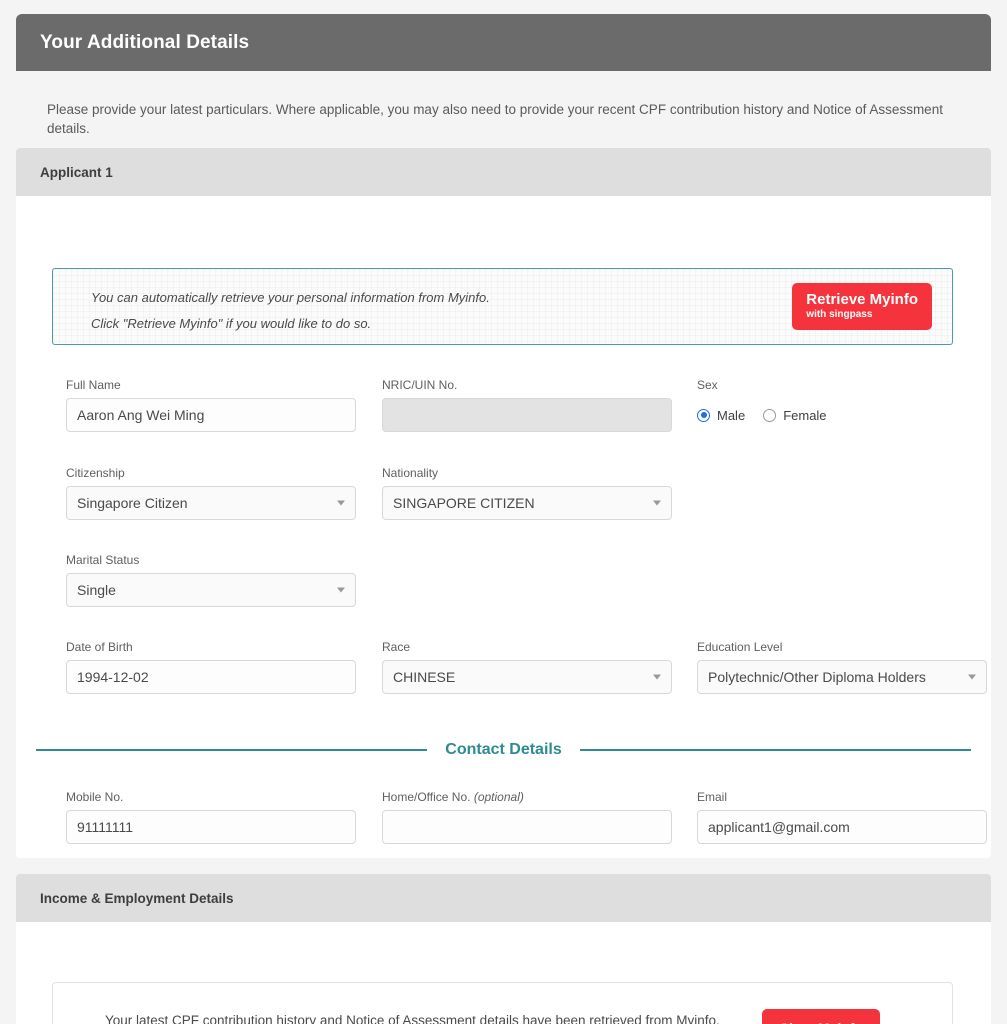 The image size is (1007, 1024). I want to click on citizenship-select: Singapore Citizen, so click(211, 503).